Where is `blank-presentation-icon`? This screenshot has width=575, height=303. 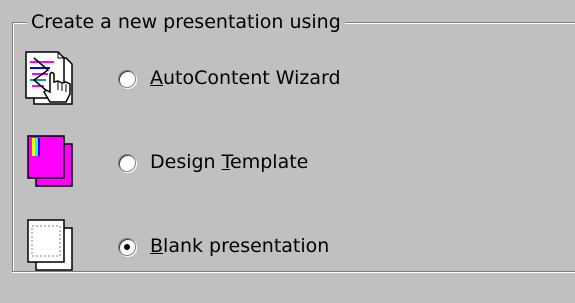 blank-presentation-icon is located at coordinates (60, 246).